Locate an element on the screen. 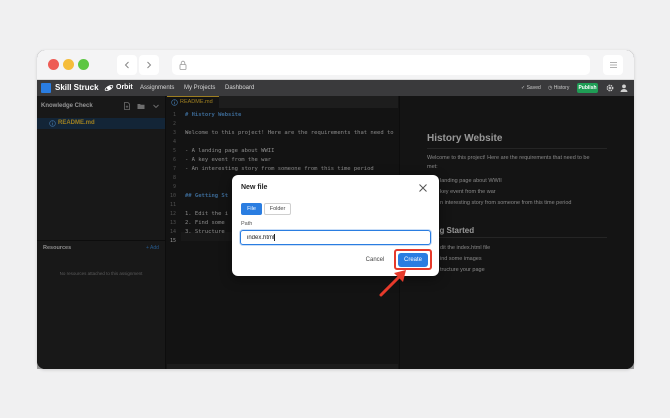  history-label: History is located at coordinates (561, 88).